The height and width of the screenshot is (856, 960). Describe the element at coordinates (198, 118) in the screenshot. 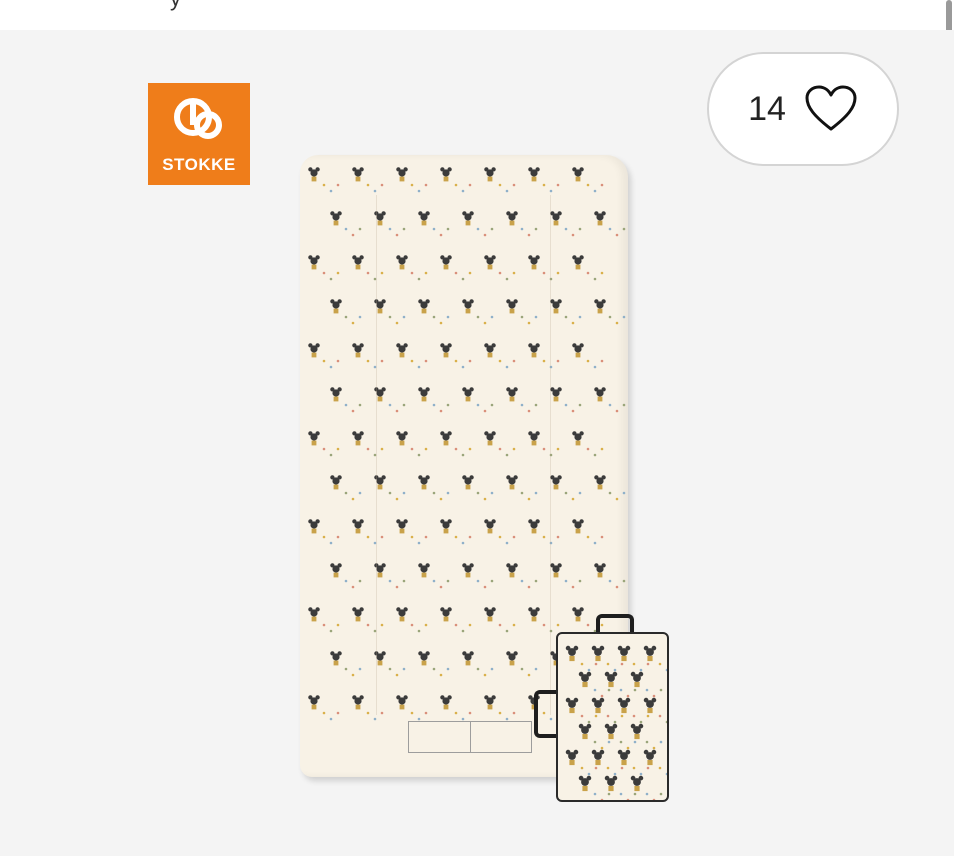

I see `brand-mark-icon` at that location.